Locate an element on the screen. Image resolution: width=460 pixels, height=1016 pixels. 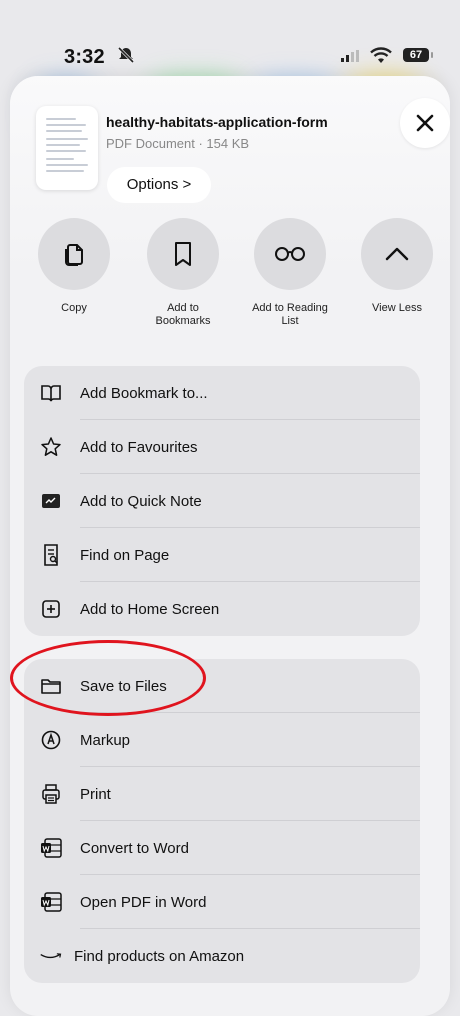
menu-item-label: Add to Favourites is located at coordinates (139, 447).